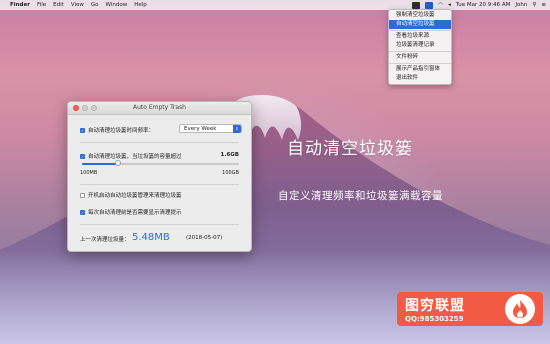  Describe the element at coordinates (416, 5) in the screenshot. I see `tray-app-icon` at that location.